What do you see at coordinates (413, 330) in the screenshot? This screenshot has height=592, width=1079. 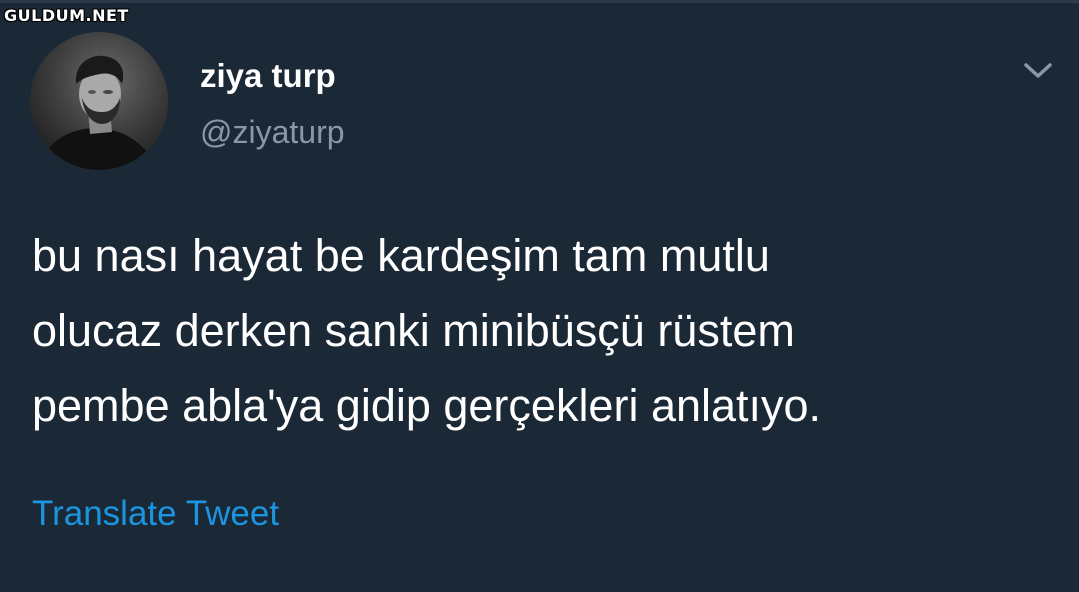 I see `tweet-text-line: olucaz derken sanki minibüsçü rüstem` at bounding box center [413, 330].